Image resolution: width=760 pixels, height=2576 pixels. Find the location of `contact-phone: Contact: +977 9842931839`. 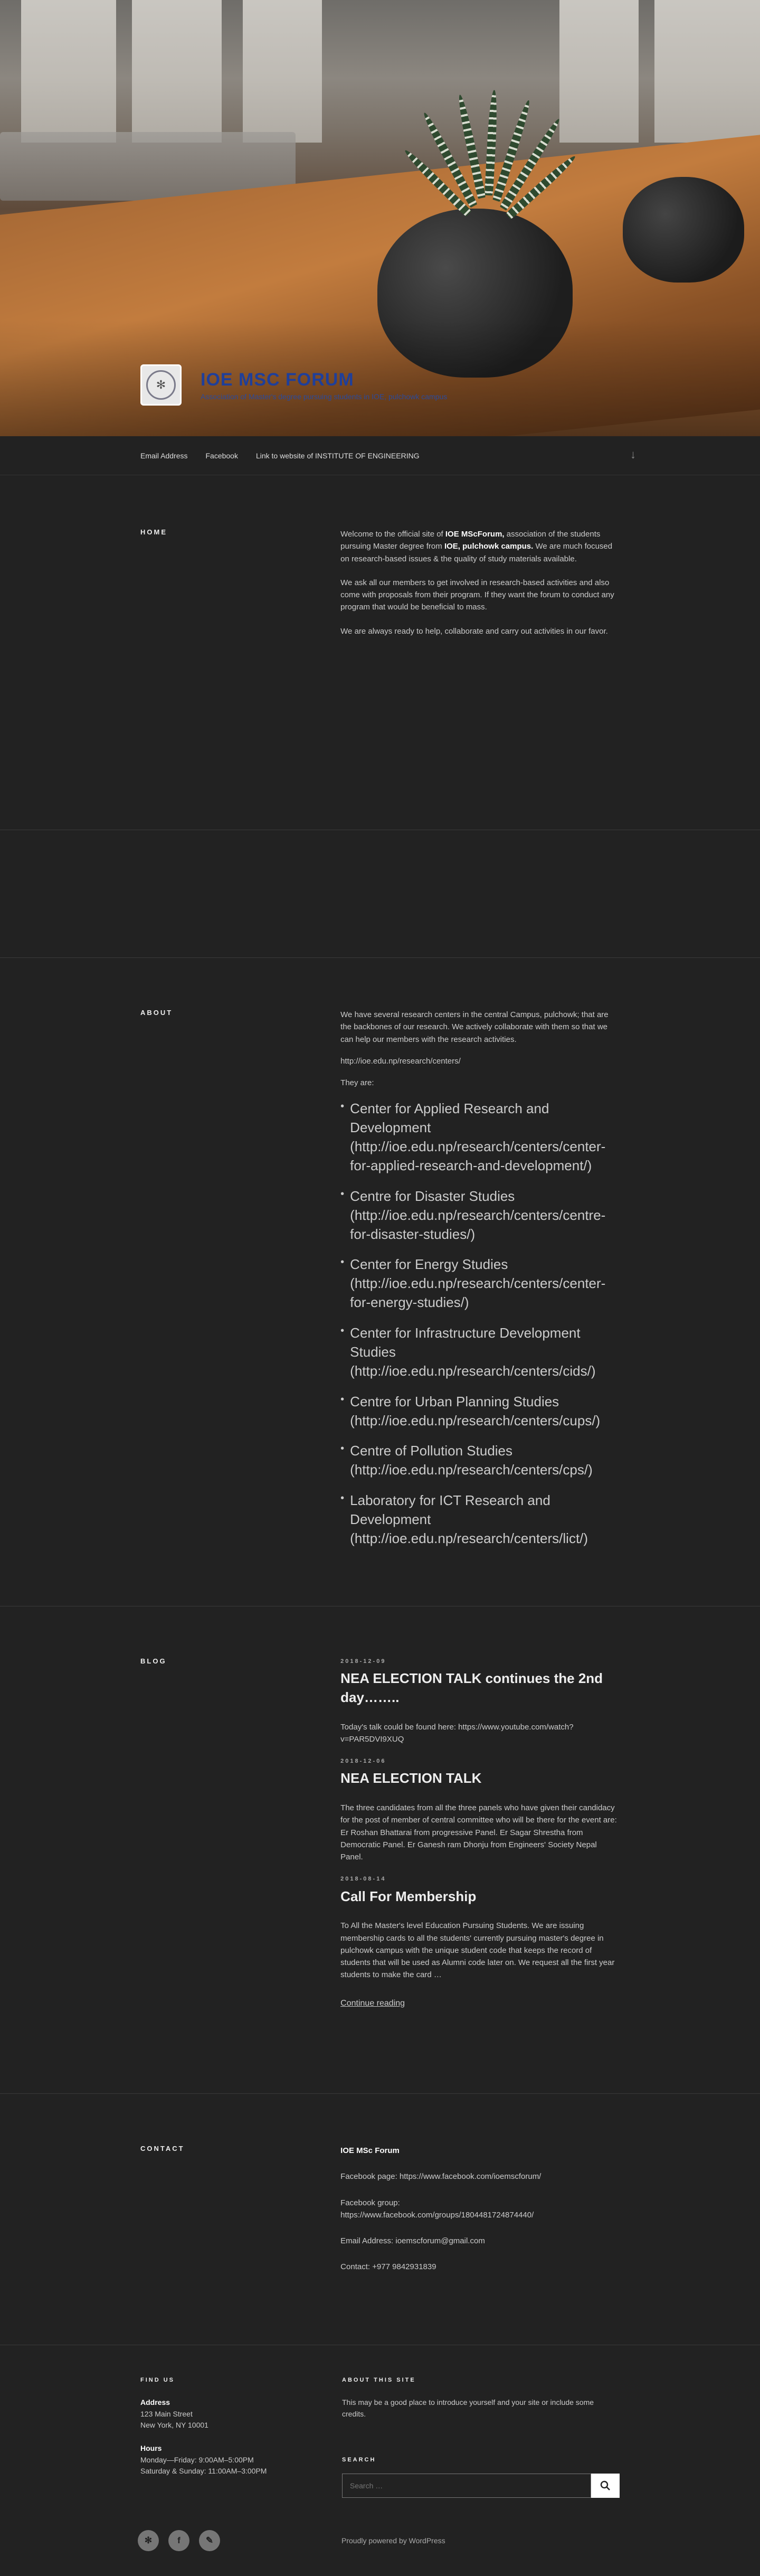

contact-phone: Contact: +977 9842931839 is located at coordinates (388, 2267).